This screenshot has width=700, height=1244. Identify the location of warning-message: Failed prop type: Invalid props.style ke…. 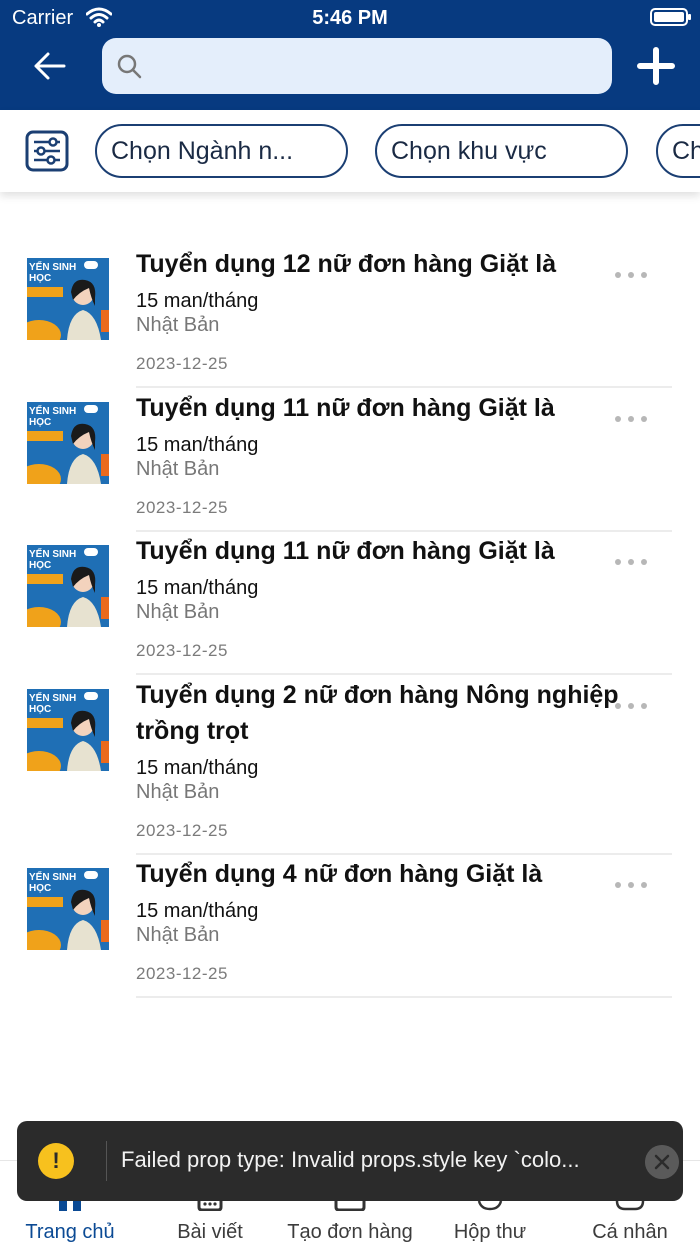
(350, 1159).